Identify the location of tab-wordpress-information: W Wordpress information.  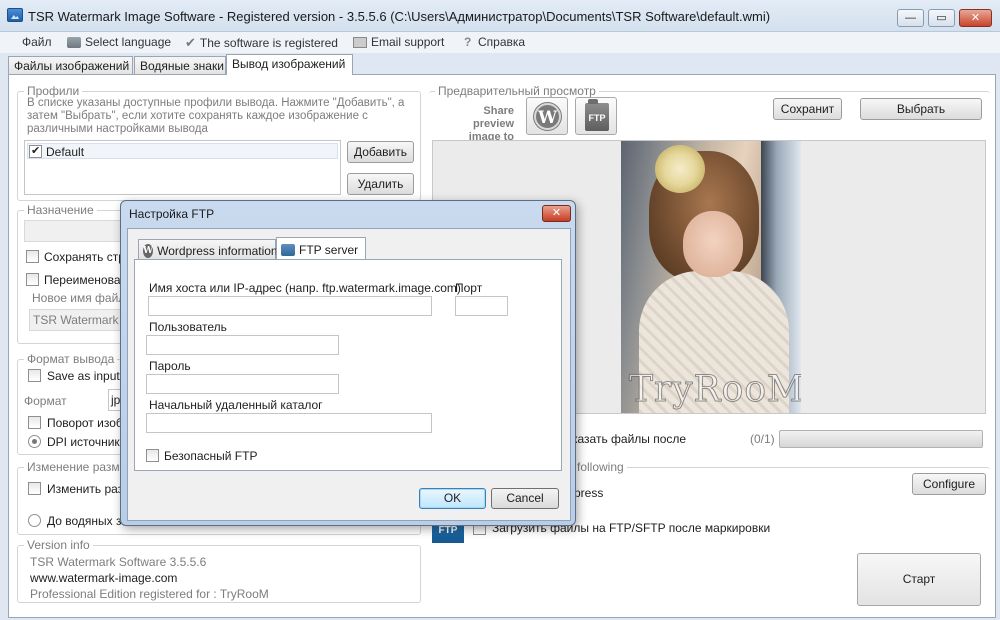
(208, 249).